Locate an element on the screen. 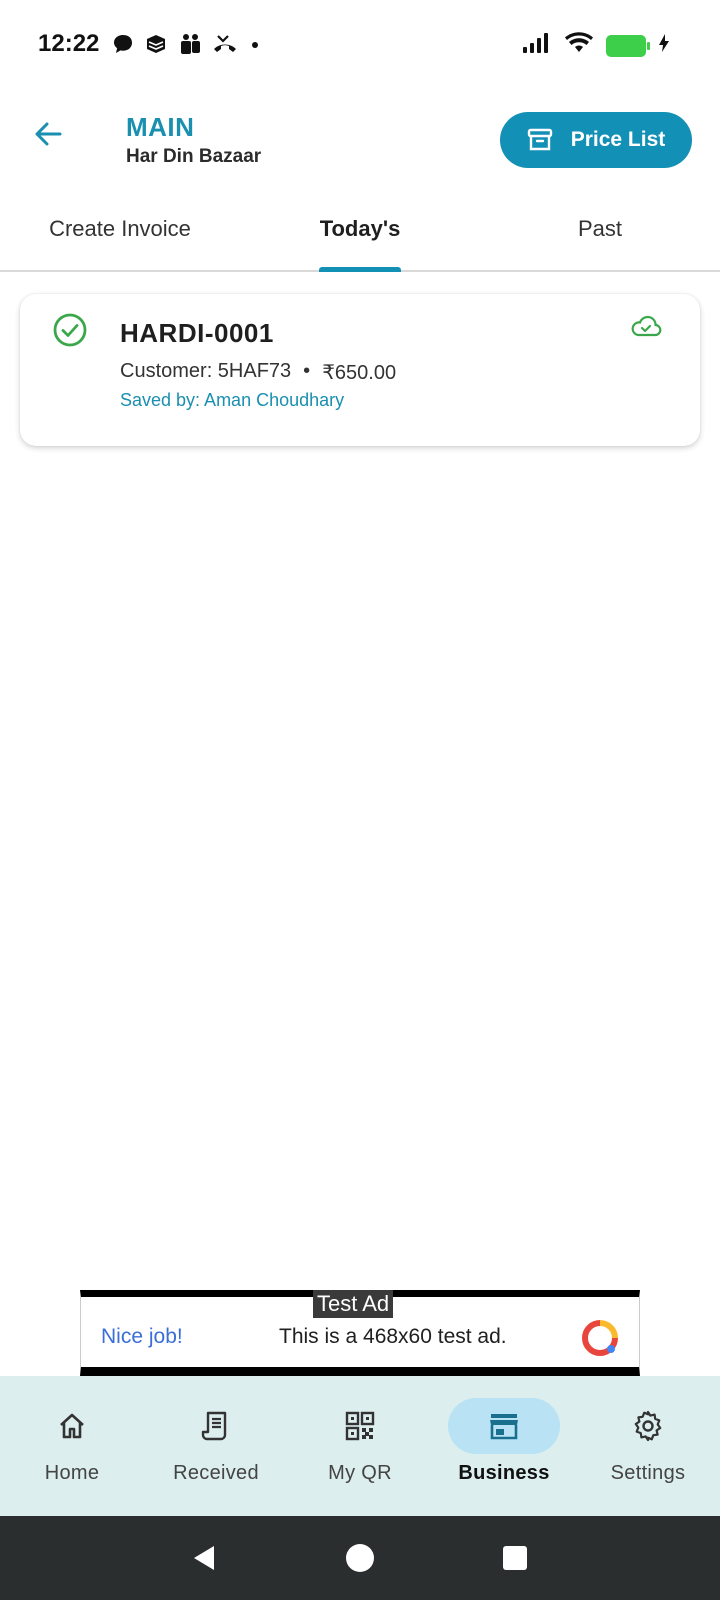  arrow-left-icon is located at coordinates (48, 134).